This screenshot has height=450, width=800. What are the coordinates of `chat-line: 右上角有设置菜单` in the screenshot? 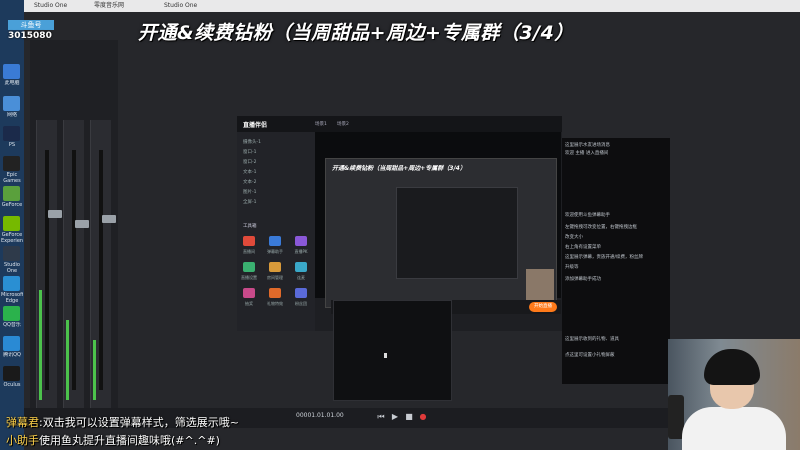 It's located at (583, 247).